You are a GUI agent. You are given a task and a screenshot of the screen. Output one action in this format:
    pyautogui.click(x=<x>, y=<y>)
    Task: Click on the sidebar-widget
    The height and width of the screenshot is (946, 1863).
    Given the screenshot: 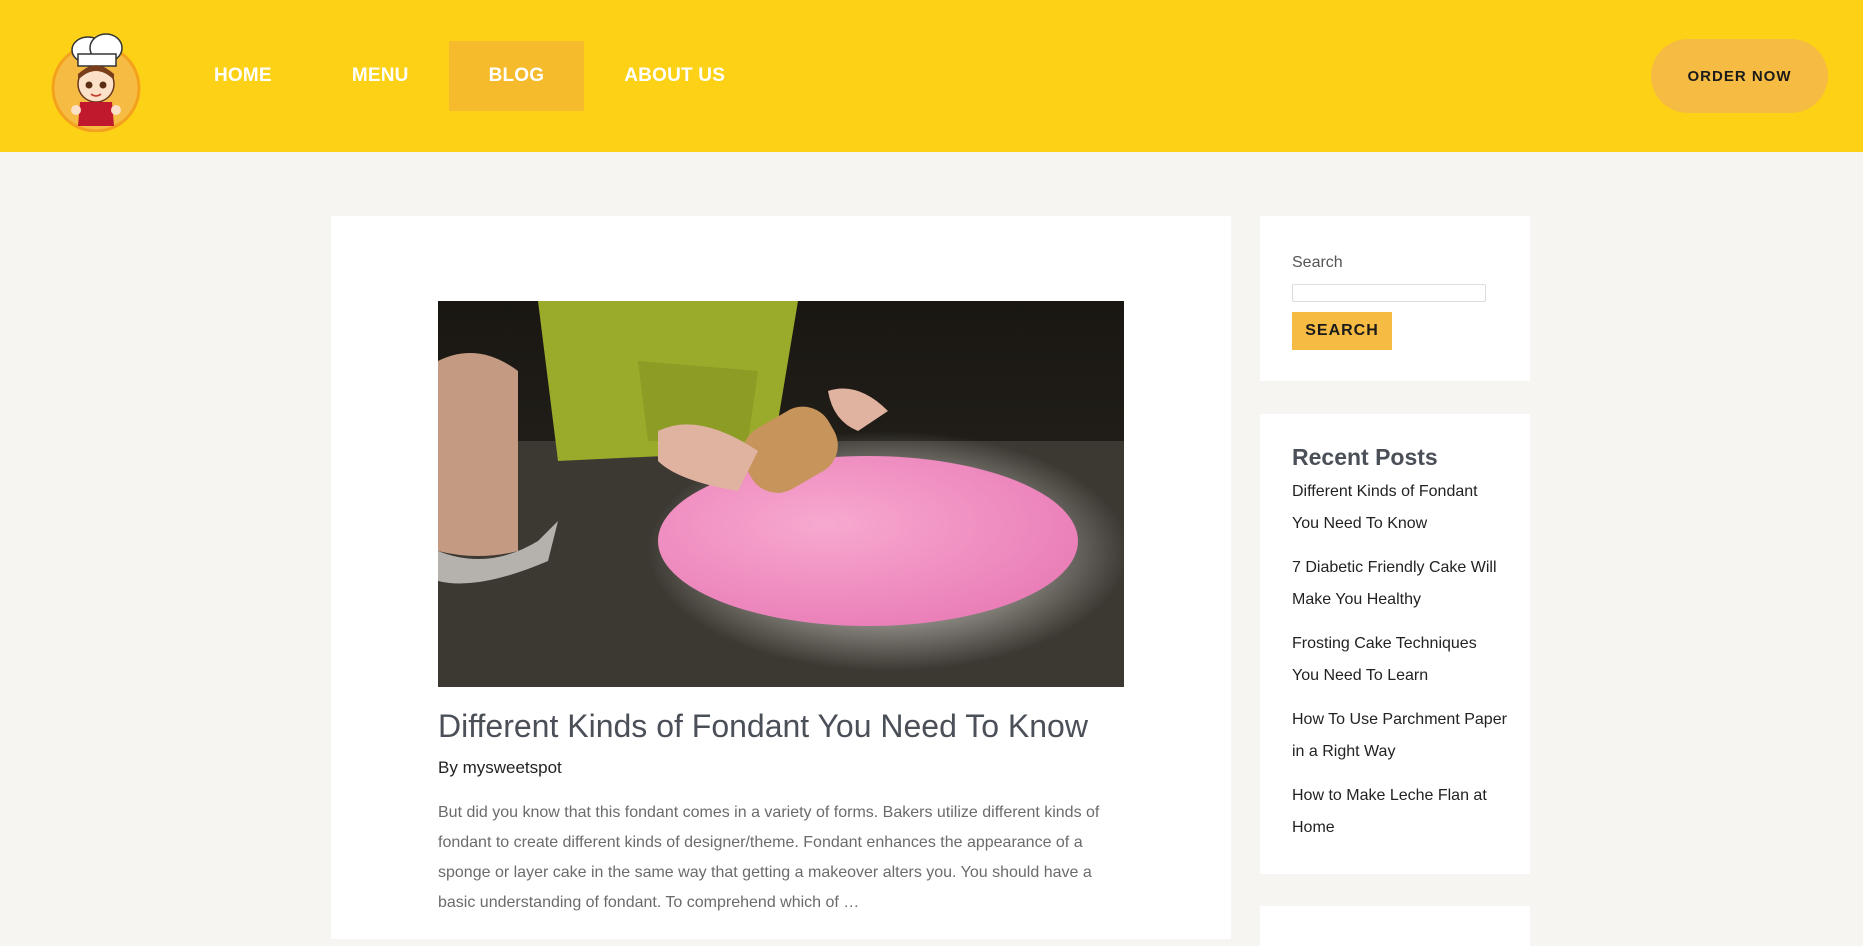 What is the action you would take?
    pyautogui.click(x=1395, y=926)
    